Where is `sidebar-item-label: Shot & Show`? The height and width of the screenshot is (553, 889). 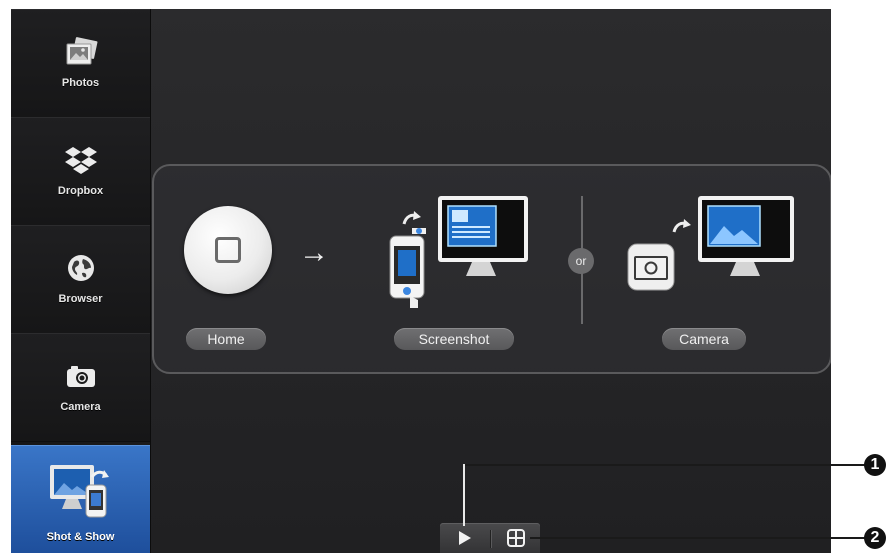
sidebar-item-label: Shot & Show is located at coordinates (80, 537).